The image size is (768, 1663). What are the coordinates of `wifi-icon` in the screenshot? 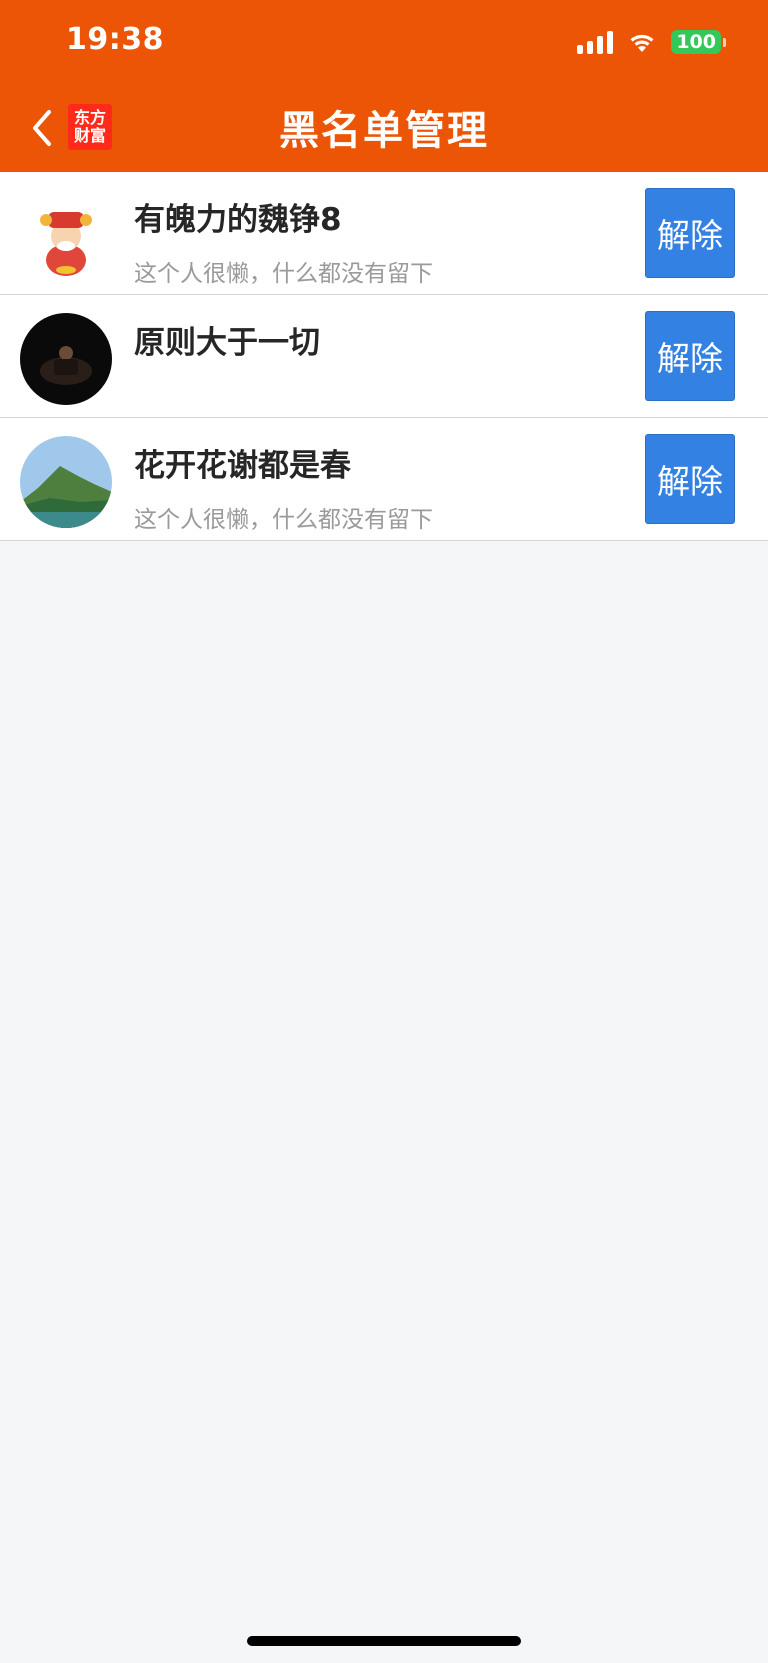 It's located at (642, 43).